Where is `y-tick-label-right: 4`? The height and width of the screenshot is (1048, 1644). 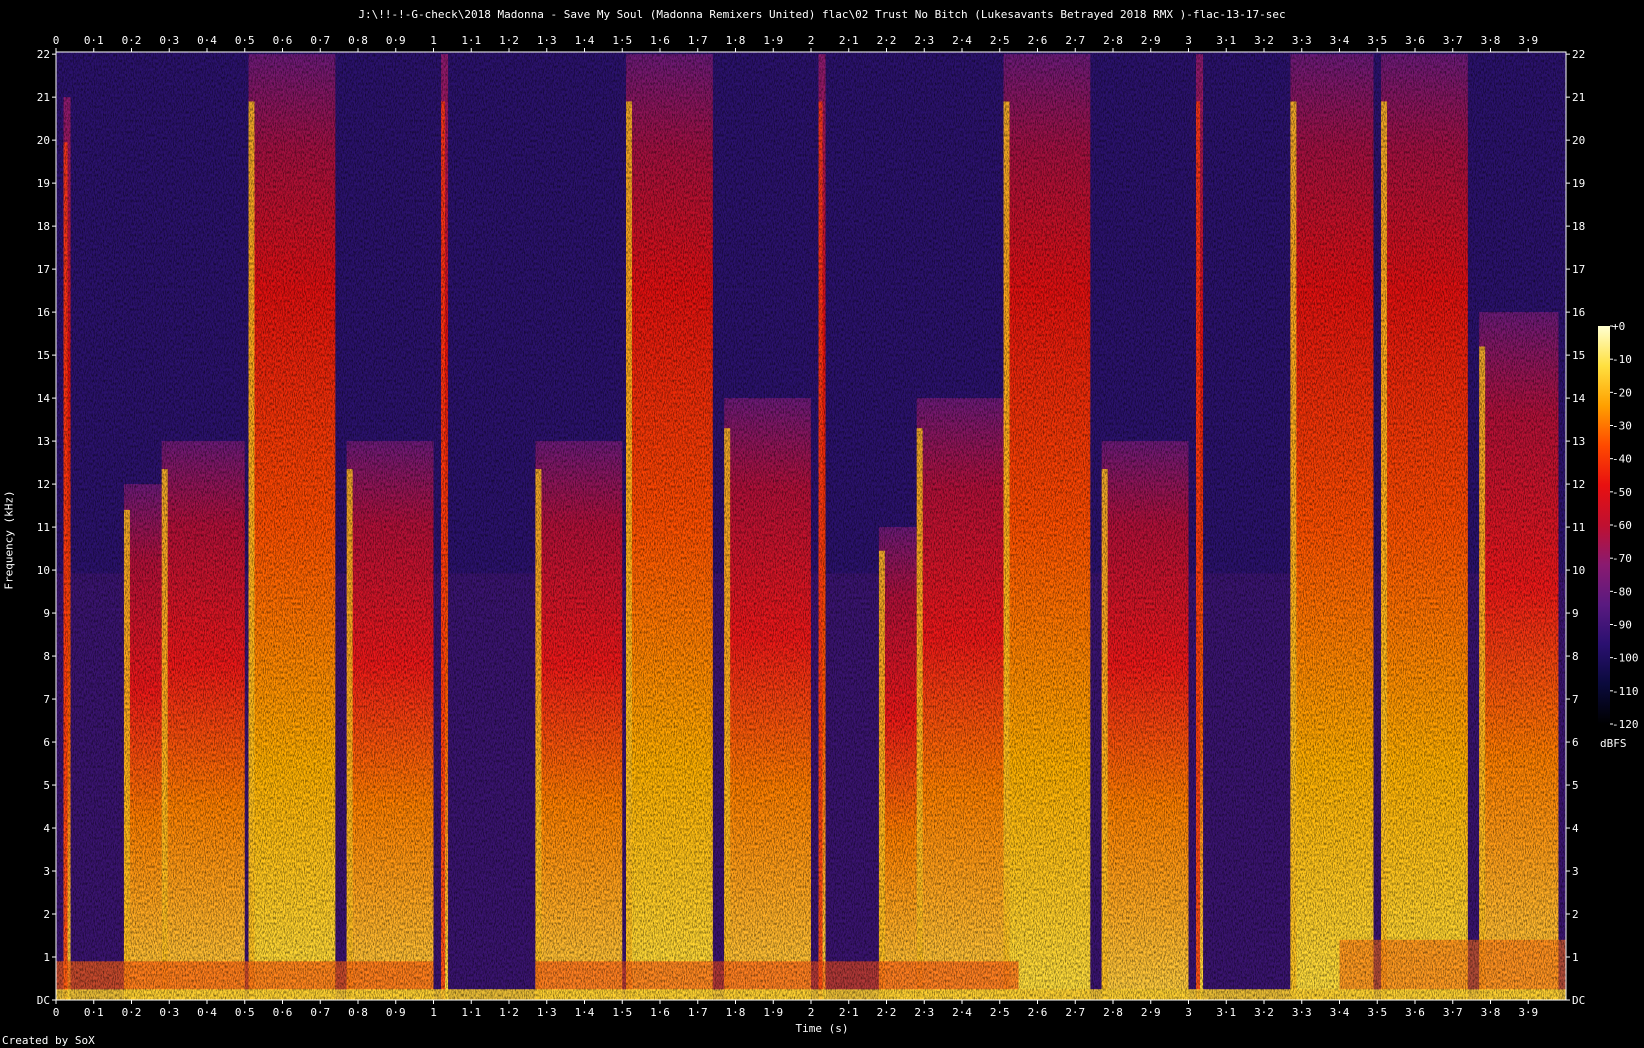 y-tick-label-right: 4 is located at coordinates (1575, 828).